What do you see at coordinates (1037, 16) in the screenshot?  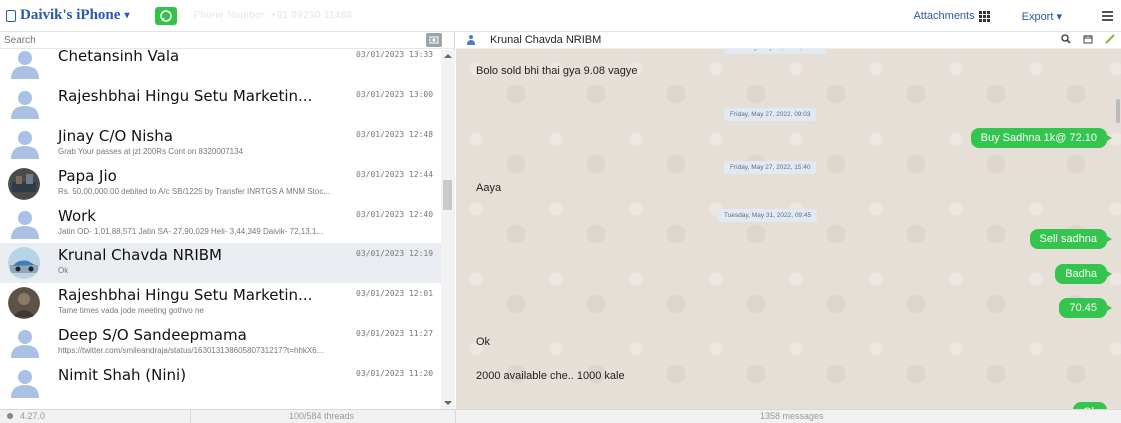 I see `export-label: Export` at bounding box center [1037, 16].